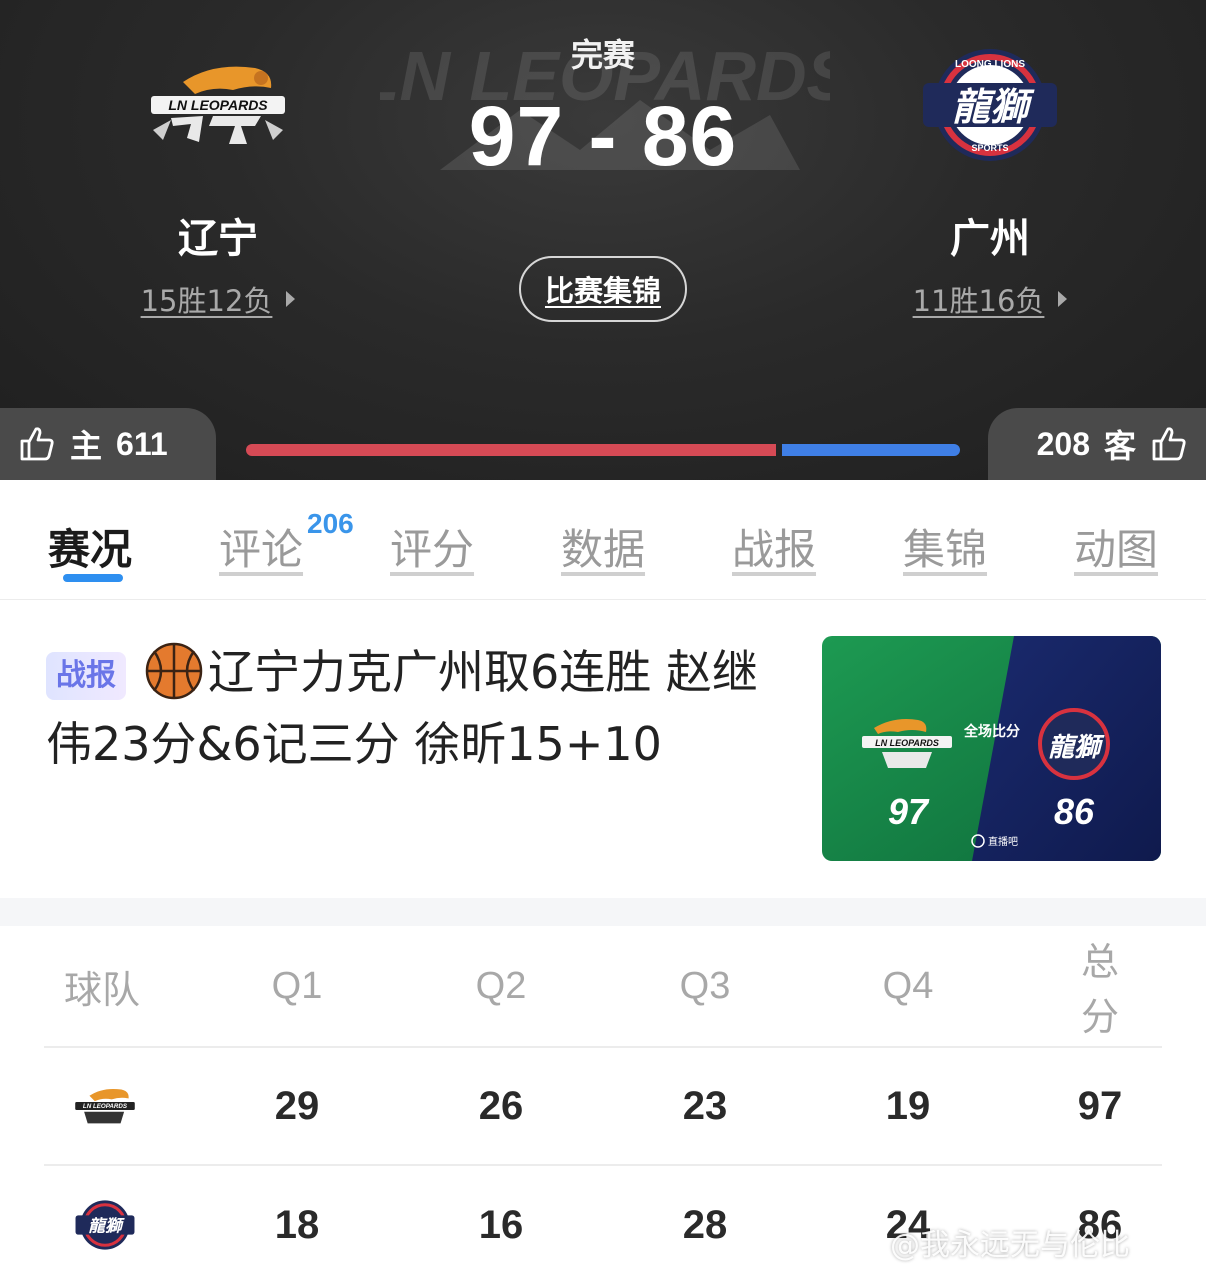  I want to click on header-q4: Q4, so click(908, 985).